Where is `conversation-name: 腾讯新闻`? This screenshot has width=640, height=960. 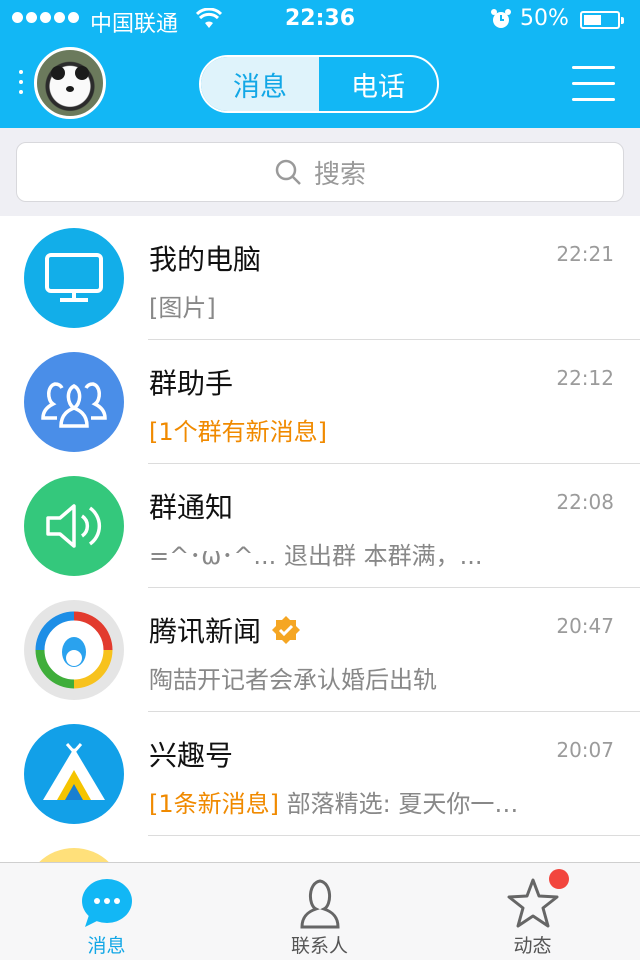
conversation-name: 腾讯新闻 is located at coordinates (205, 631).